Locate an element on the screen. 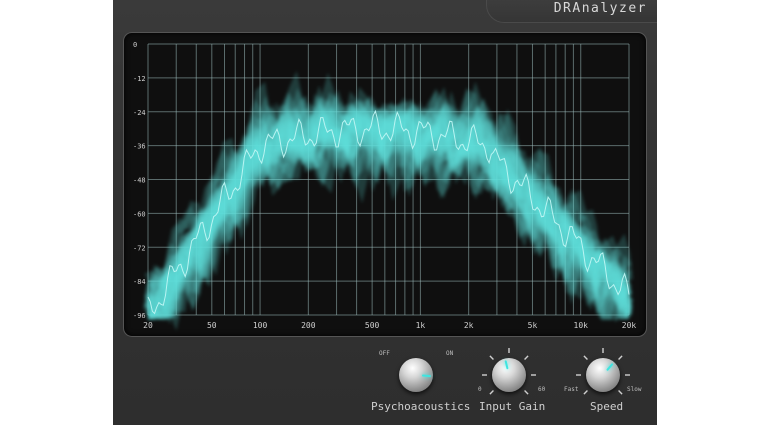 The height and width of the screenshot is (425, 770). y-axis-tick-label: -36 is located at coordinates (139, 147).